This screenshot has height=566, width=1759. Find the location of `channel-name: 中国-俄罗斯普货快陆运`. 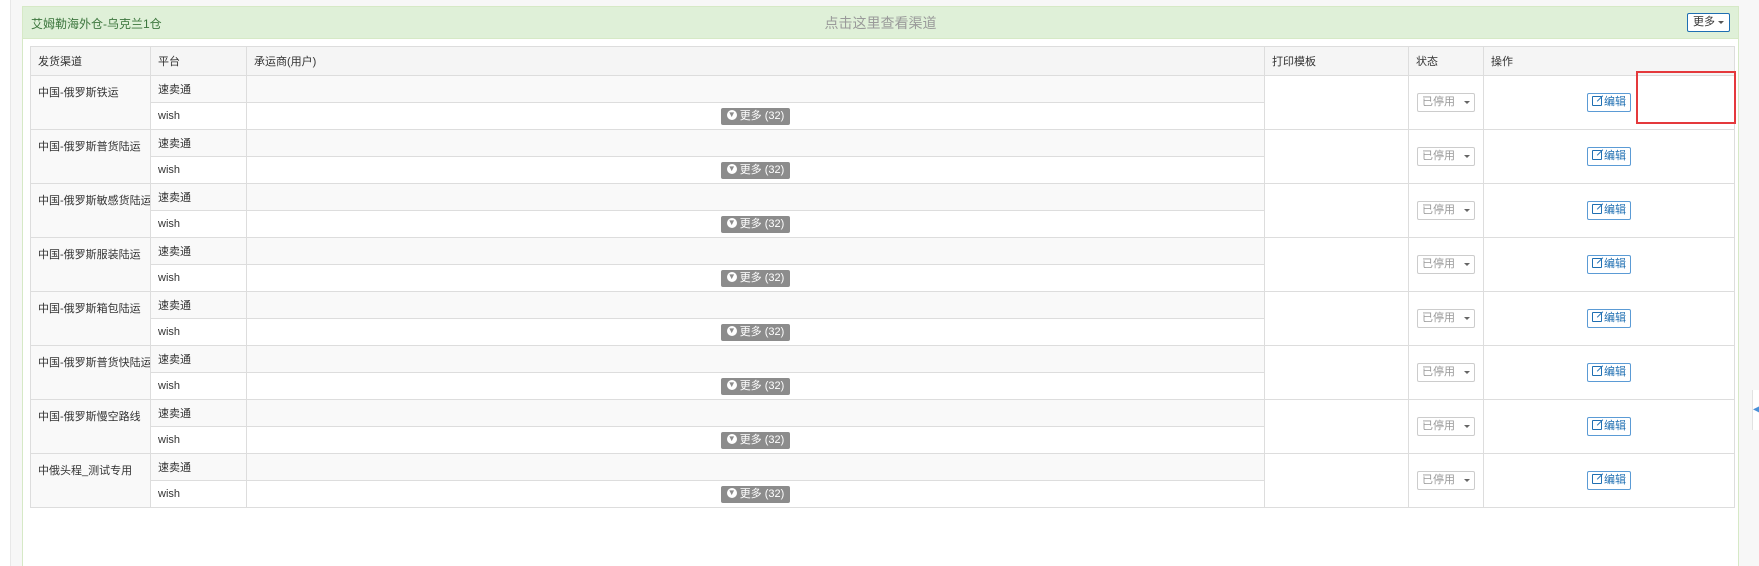

channel-name: 中国-俄罗斯普货快陆运 is located at coordinates (90, 372).